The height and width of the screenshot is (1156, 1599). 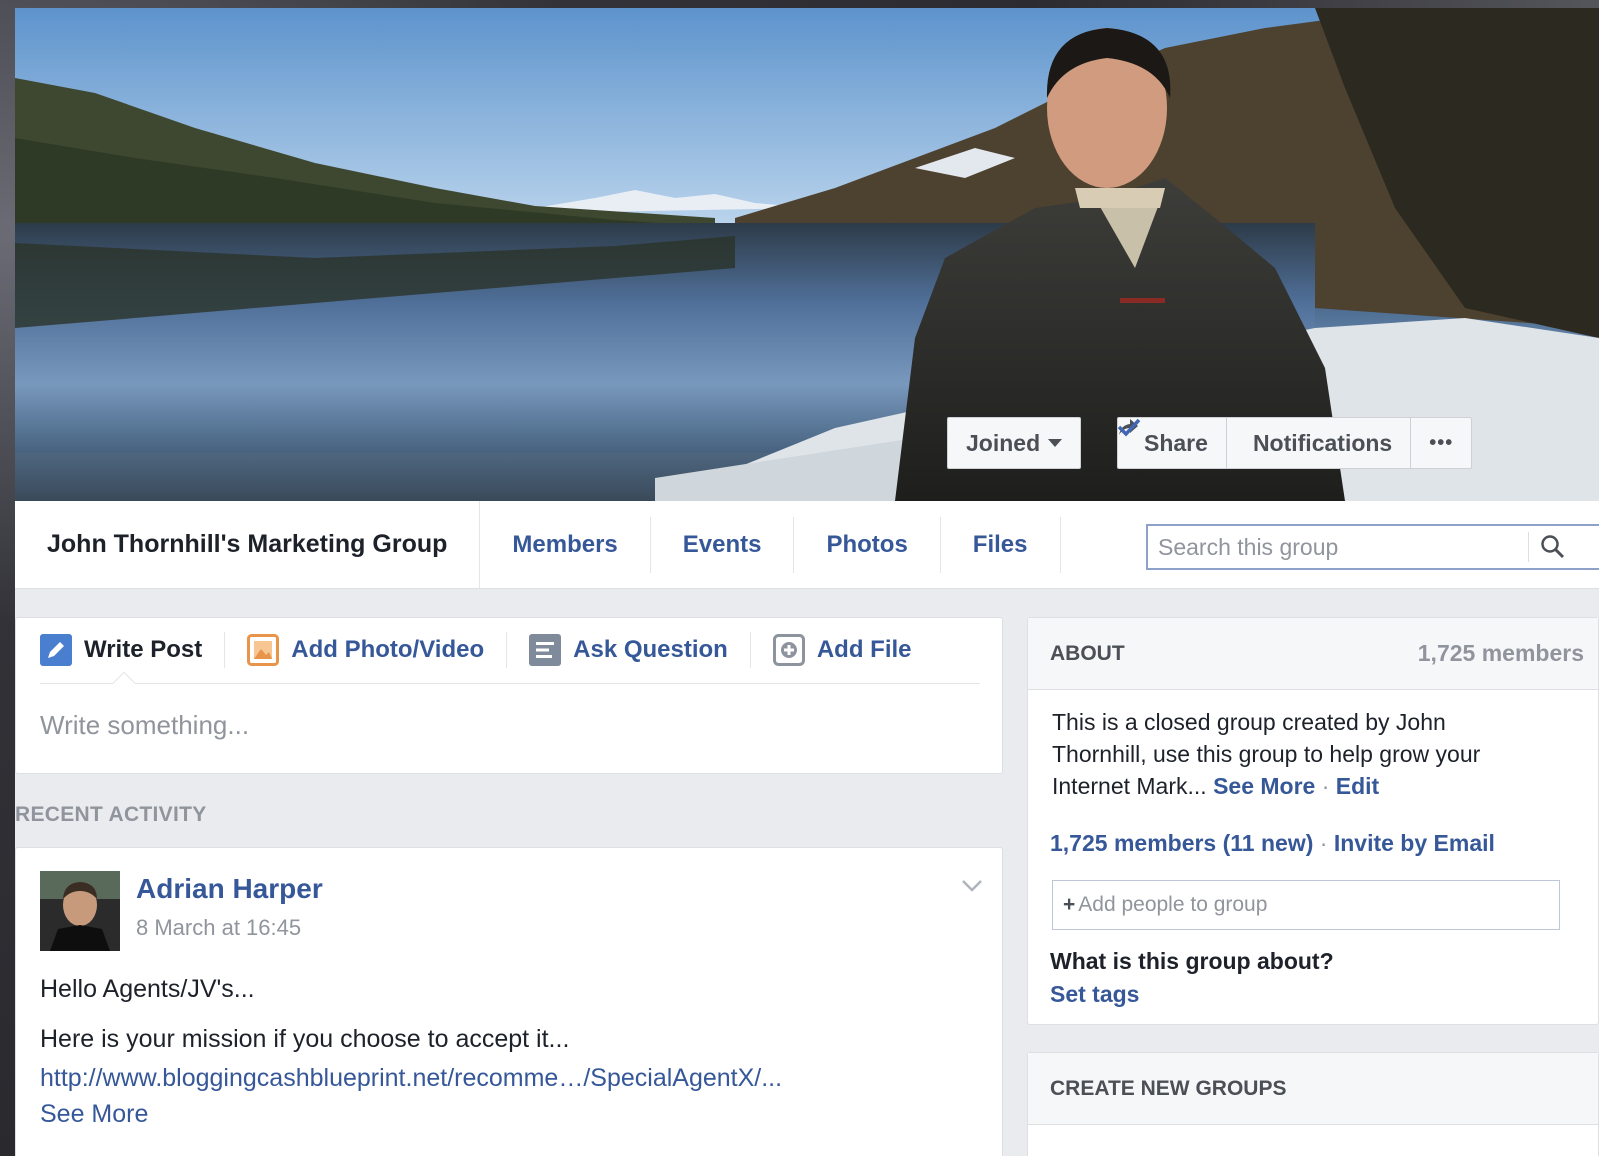 I want to click on photo-icon, so click(x=263, y=650).